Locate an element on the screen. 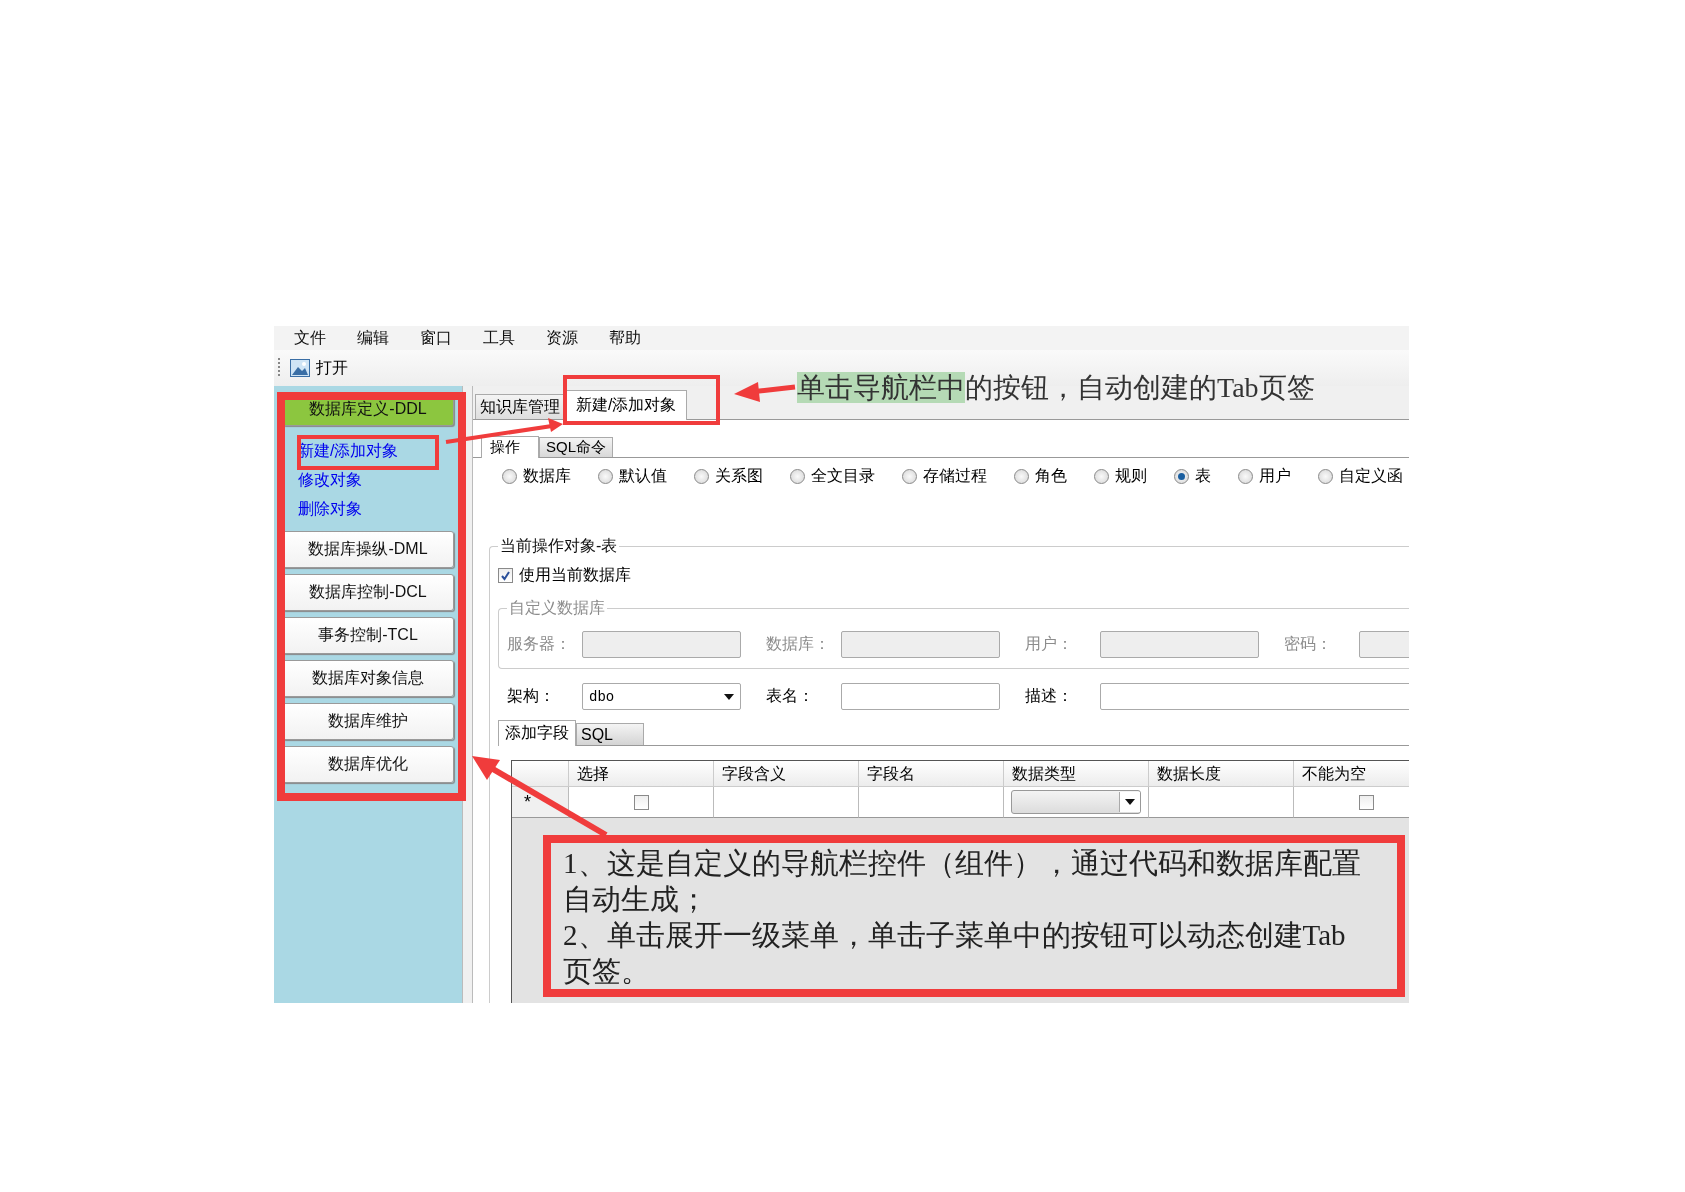 Image resolution: width=1685 pixels, height=1192 pixels. tab: 新建/添加对象 is located at coordinates (626, 405).